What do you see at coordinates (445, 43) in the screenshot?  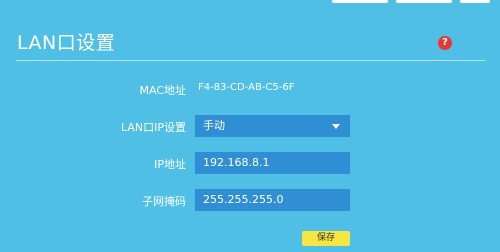 I see `help-icon: ?` at bounding box center [445, 43].